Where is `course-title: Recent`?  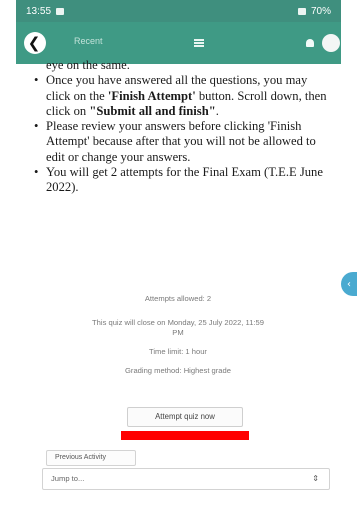
course-title: Recent is located at coordinates (88, 41).